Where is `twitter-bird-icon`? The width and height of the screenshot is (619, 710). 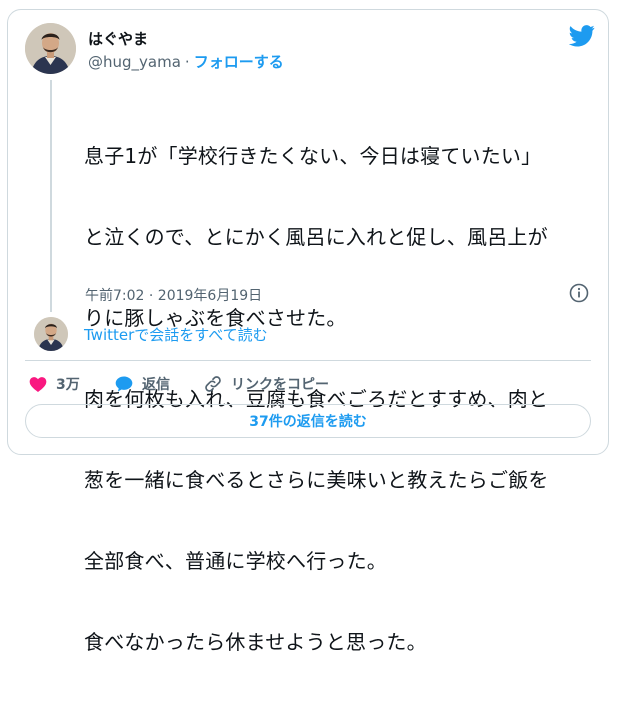
twitter-bird-icon is located at coordinates (582, 36).